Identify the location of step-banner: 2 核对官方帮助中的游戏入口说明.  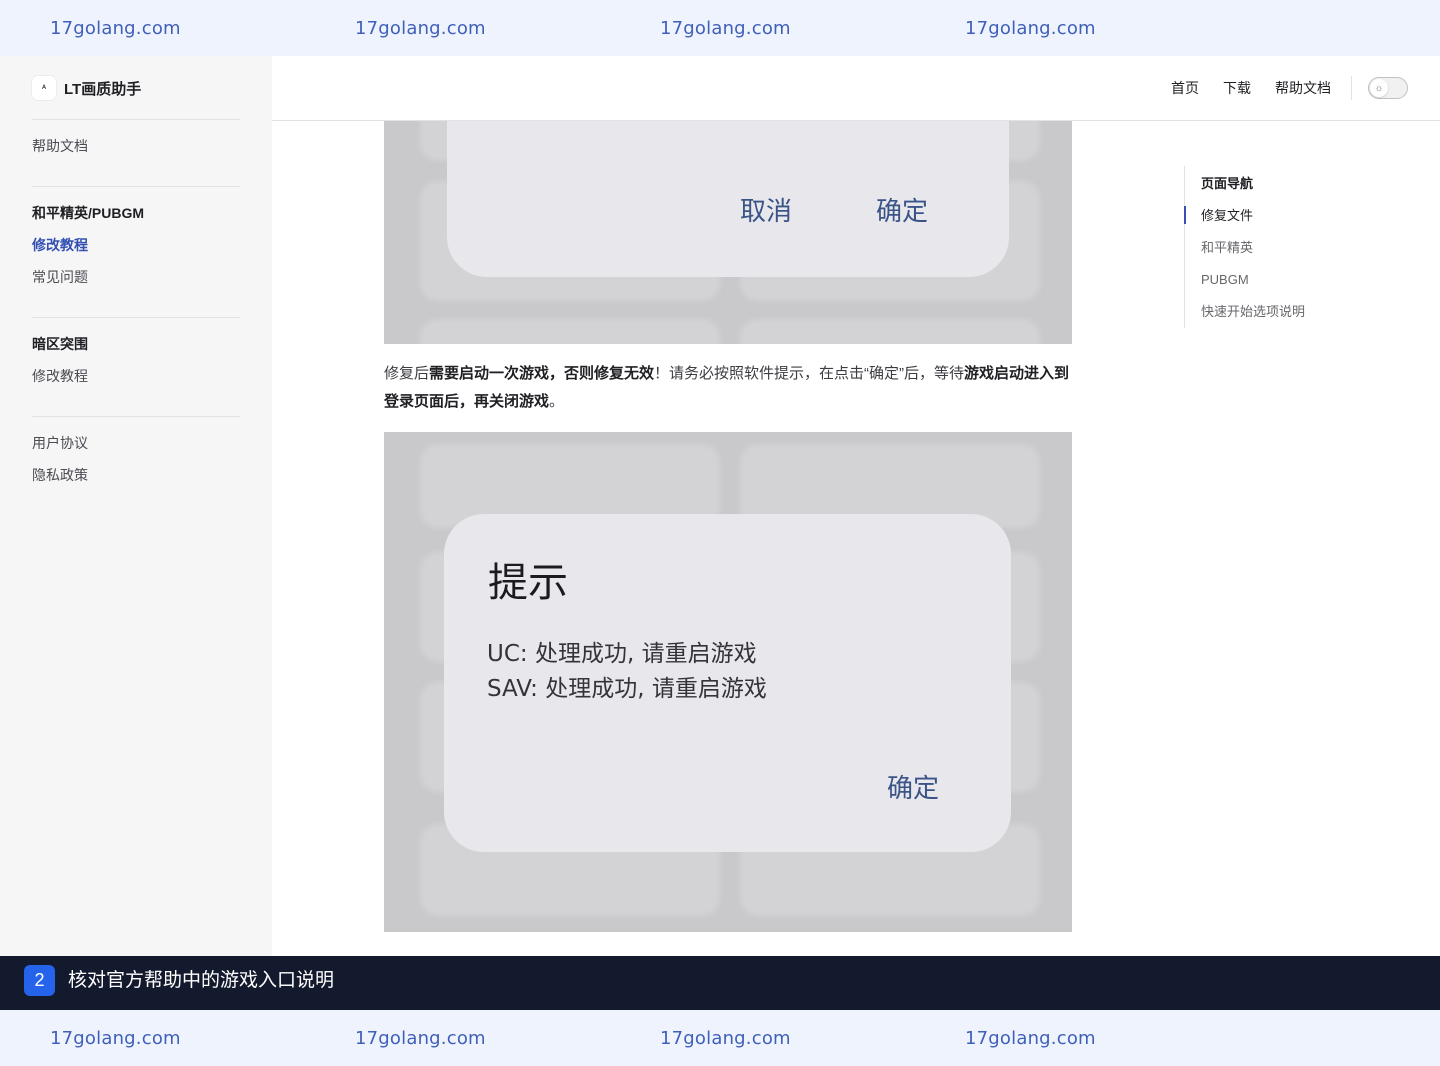
(720, 983).